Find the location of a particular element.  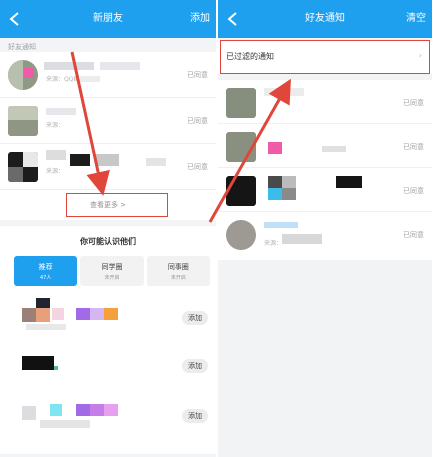

top-bar: 好友通知 清空 is located at coordinates (325, 19).